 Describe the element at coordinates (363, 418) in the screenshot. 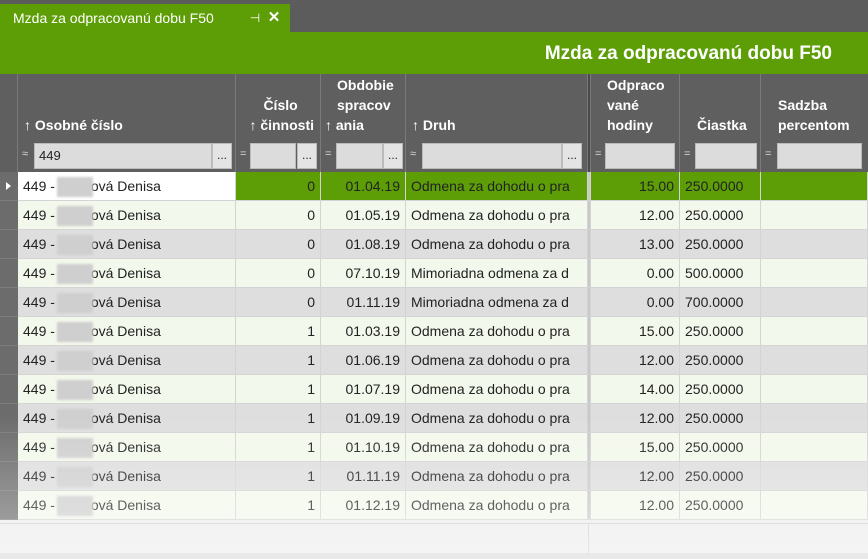

I see `cell-obdobie: 01.09.19` at that location.